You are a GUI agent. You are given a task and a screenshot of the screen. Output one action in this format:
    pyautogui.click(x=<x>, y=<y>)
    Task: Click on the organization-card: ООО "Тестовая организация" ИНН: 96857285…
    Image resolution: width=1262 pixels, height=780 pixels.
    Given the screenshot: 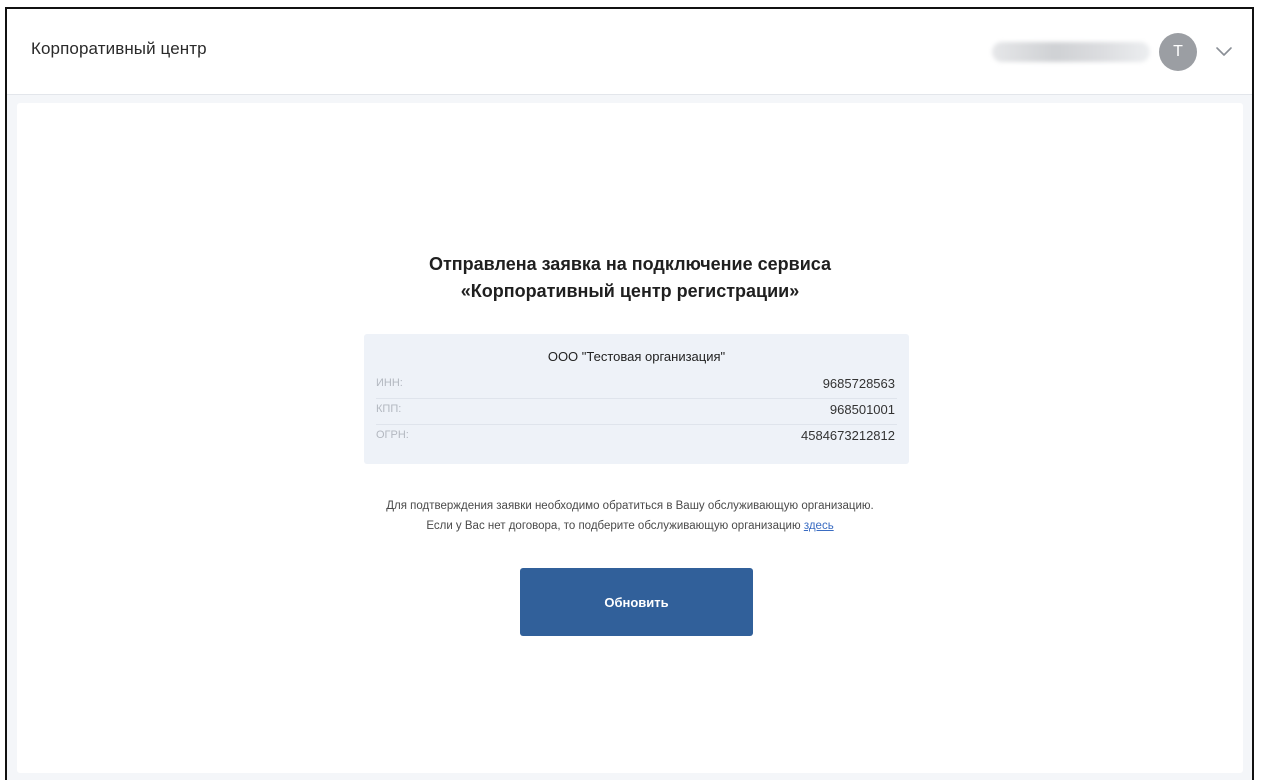 What is the action you would take?
    pyautogui.click(x=636, y=399)
    